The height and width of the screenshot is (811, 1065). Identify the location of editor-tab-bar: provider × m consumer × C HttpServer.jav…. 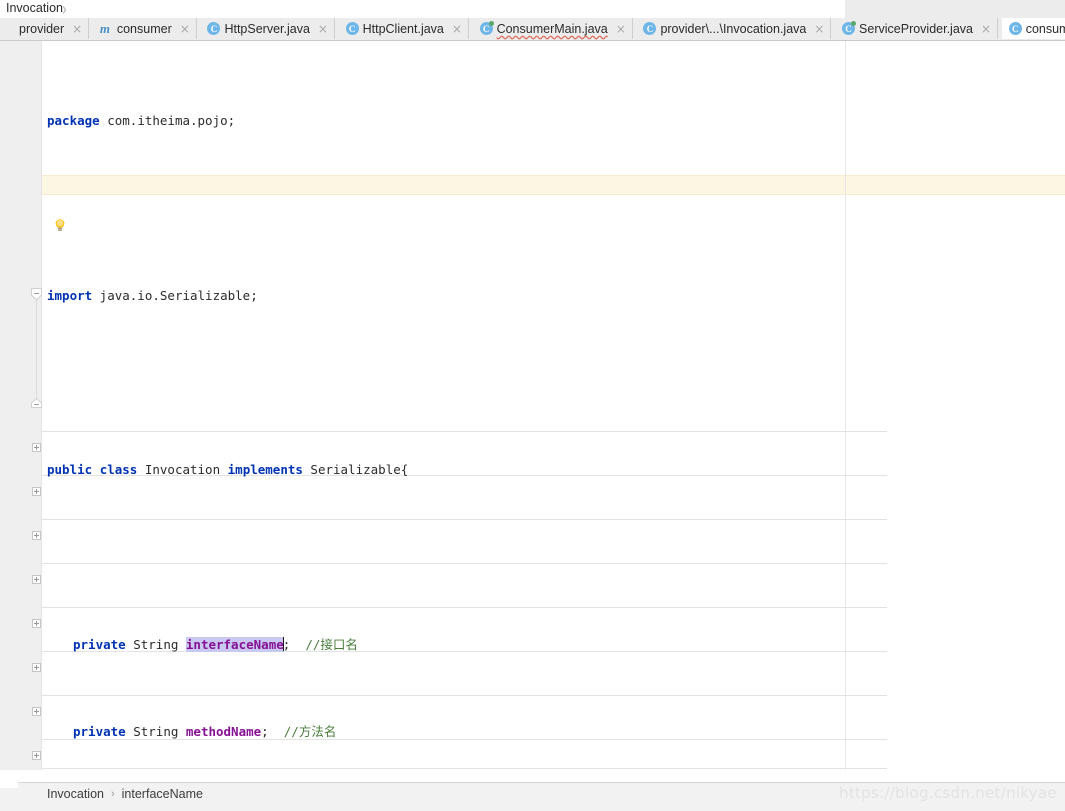
(532, 29).